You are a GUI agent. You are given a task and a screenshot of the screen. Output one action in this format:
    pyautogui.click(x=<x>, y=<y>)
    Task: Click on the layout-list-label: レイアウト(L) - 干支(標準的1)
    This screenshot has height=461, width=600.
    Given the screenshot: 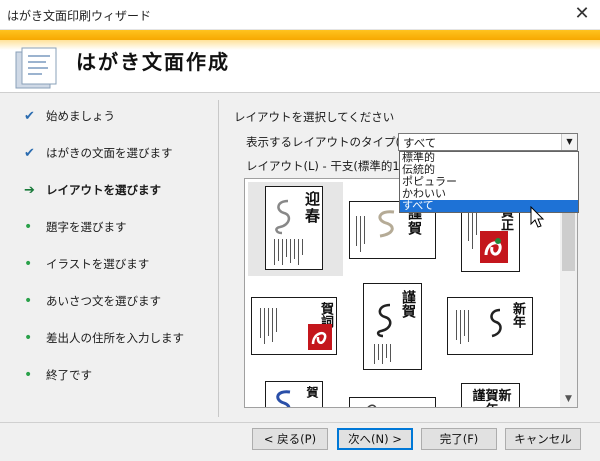 What is the action you would take?
    pyautogui.click(x=325, y=166)
    